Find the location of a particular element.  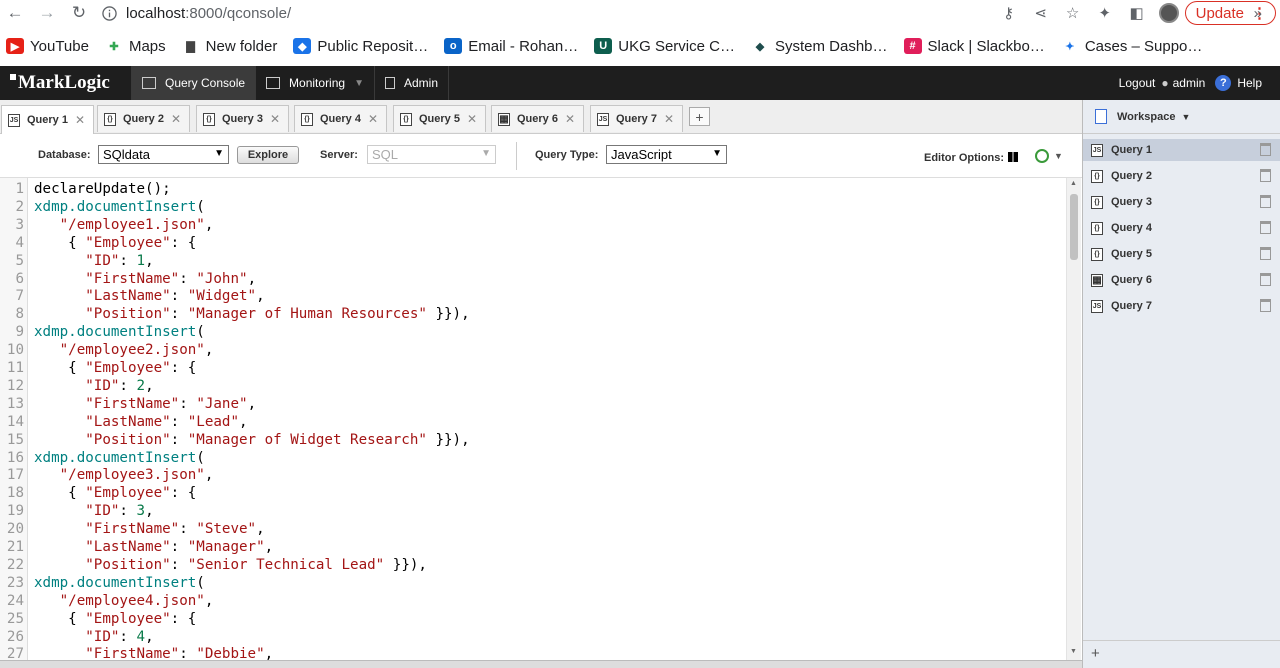

code-line: 7 "LastName": "Widget", is located at coordinates (533, 296).